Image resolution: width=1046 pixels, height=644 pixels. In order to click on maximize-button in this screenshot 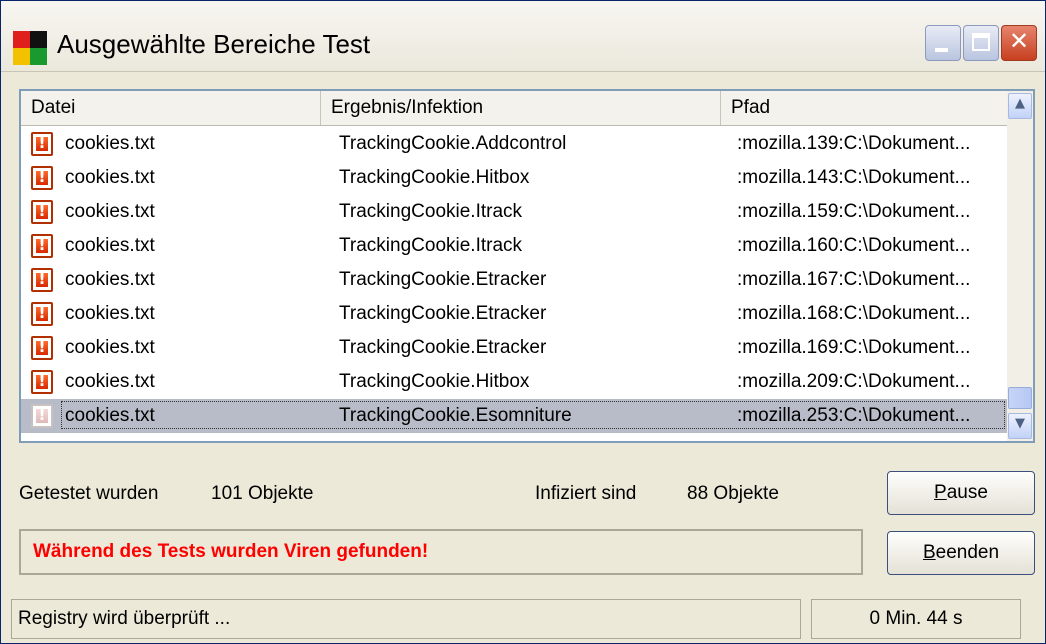, I will do `click(981, 43)`.